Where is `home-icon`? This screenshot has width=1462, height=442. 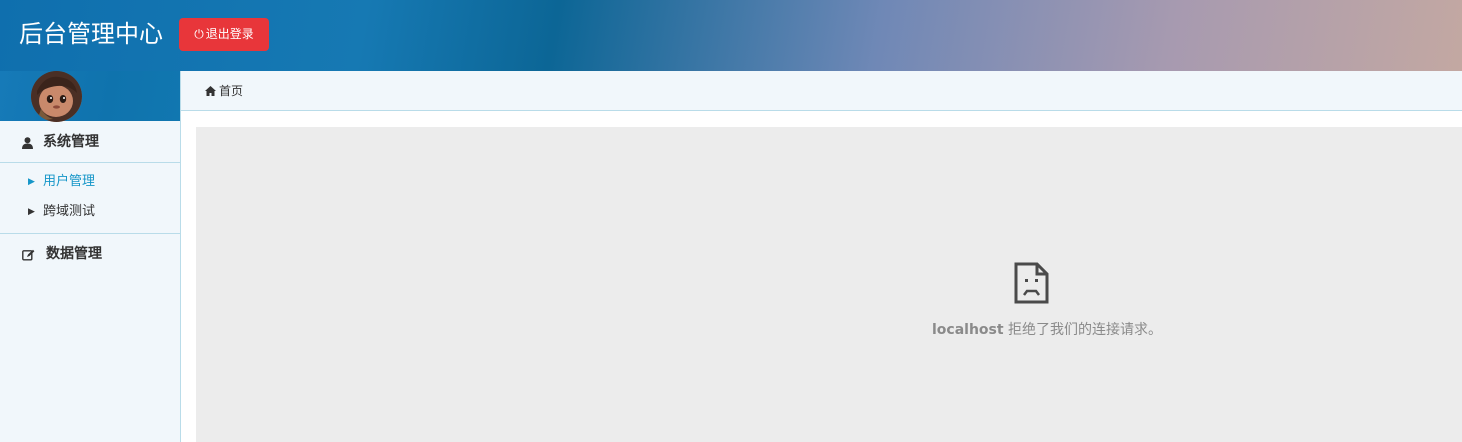 home-icon is located at coordinates (210, 91).